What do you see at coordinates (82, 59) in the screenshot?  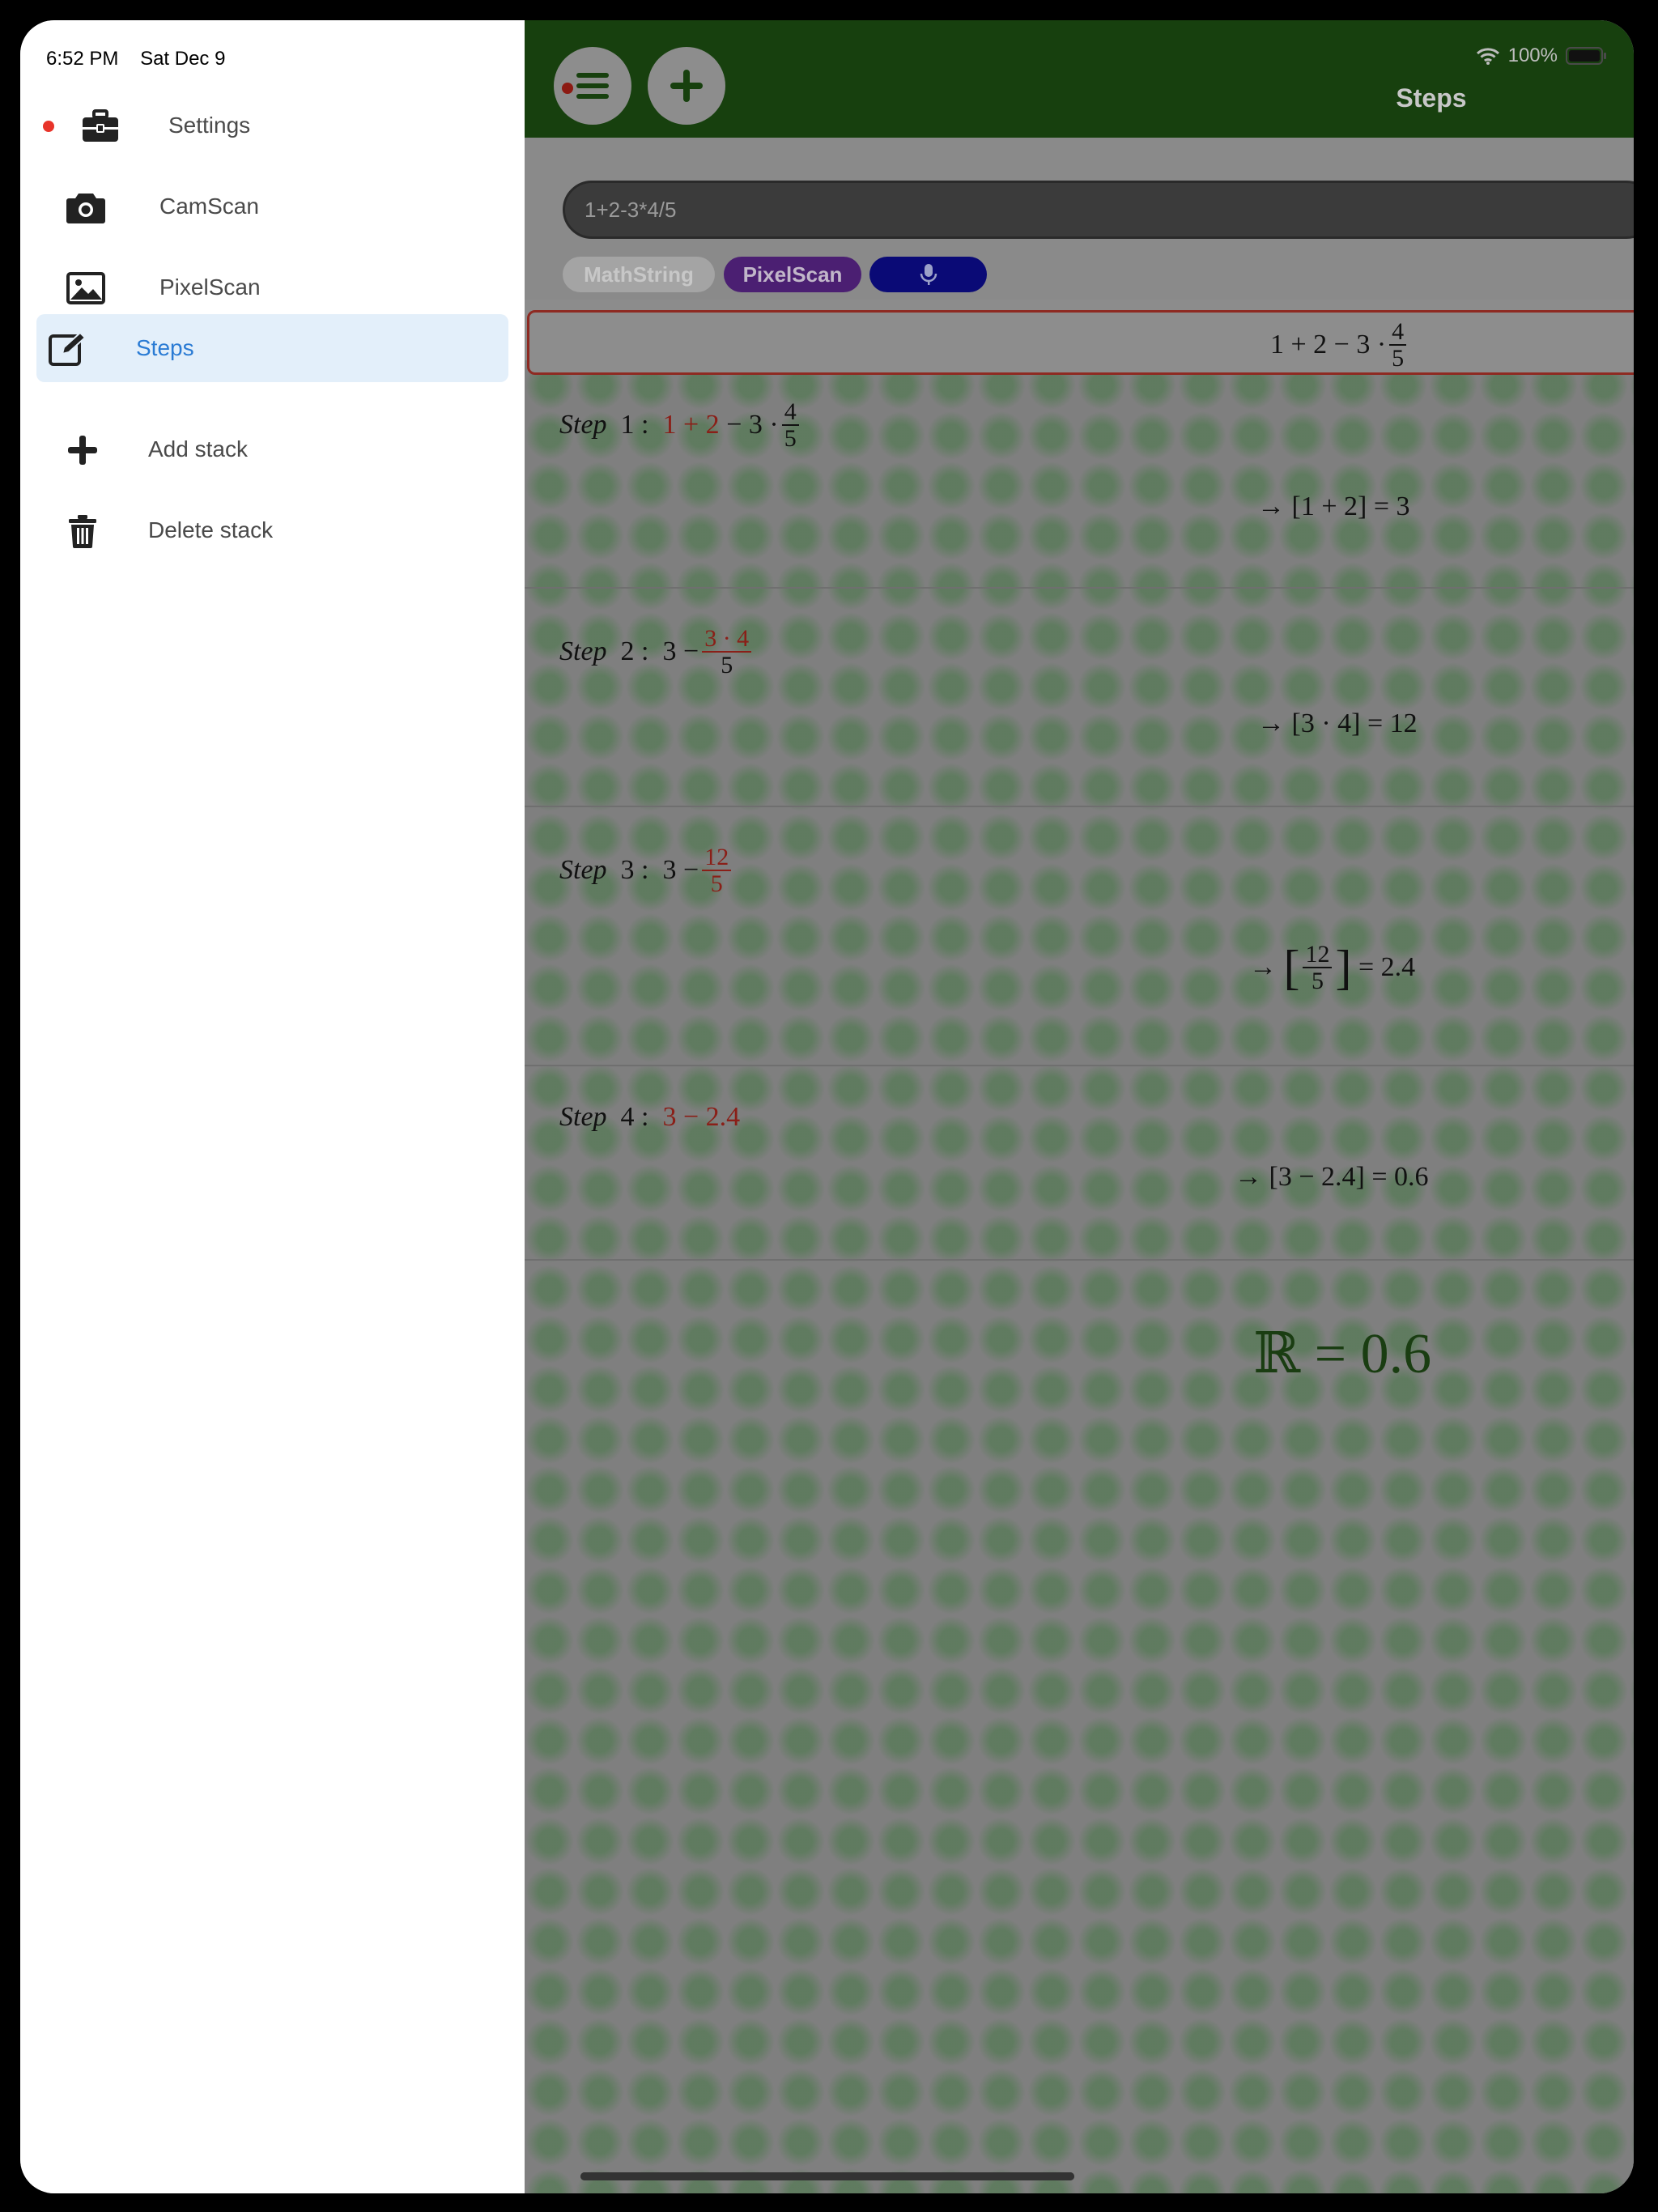 I see `time: 6:52 PM` at bounding box center [82, 59].